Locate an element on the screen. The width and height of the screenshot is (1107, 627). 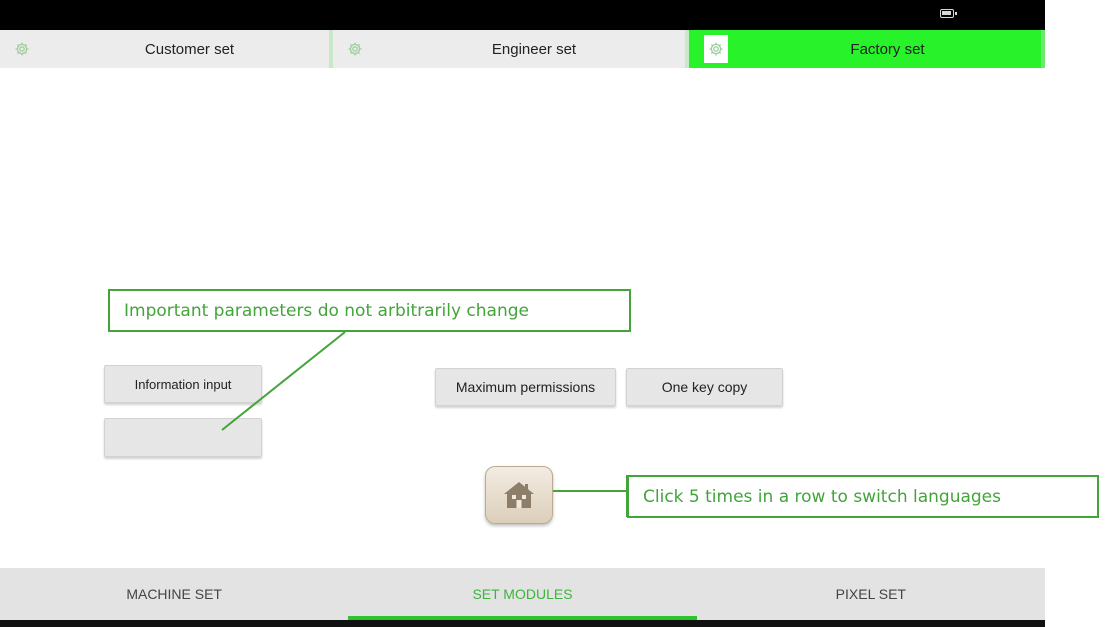
tab-customer-set: Customer set is located at coordinates (166, 49).